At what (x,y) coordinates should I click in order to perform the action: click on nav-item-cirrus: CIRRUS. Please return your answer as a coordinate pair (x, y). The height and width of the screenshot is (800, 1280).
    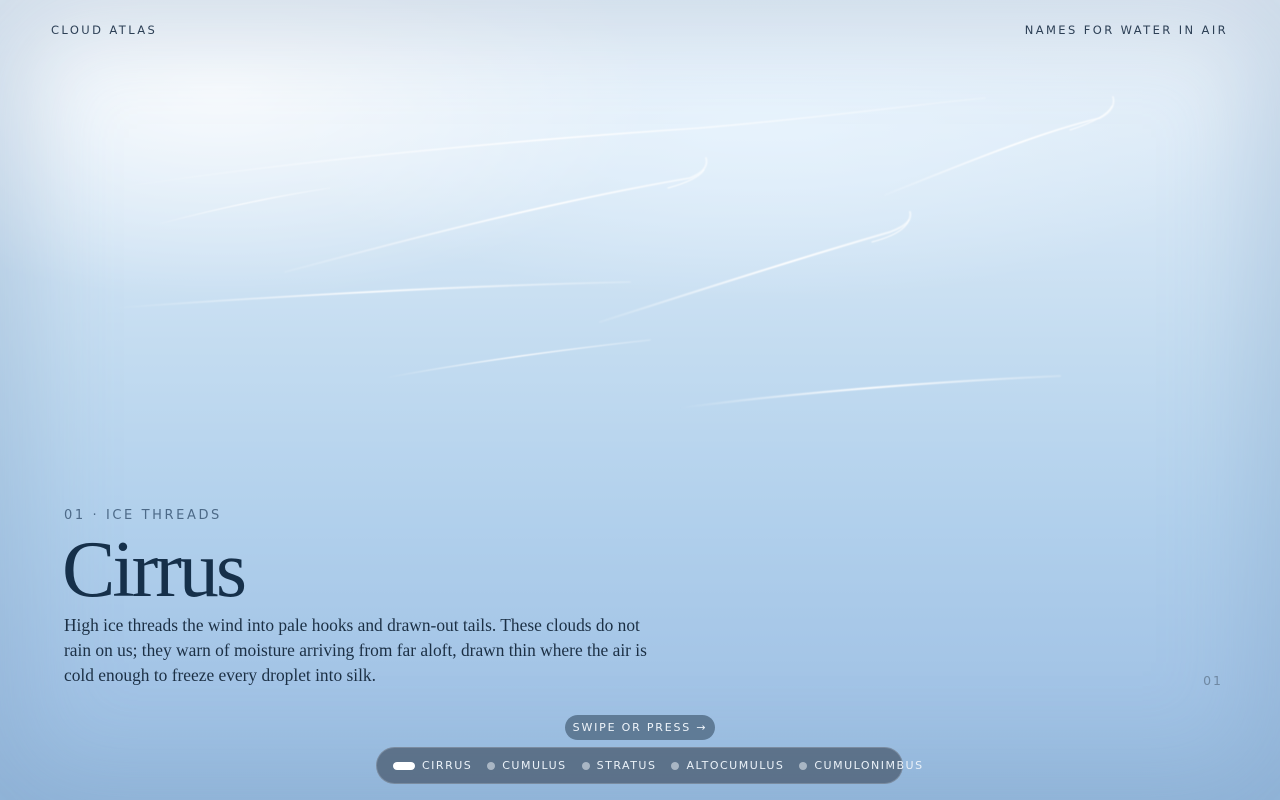
    Looking at the image, I should click on (432, 765).